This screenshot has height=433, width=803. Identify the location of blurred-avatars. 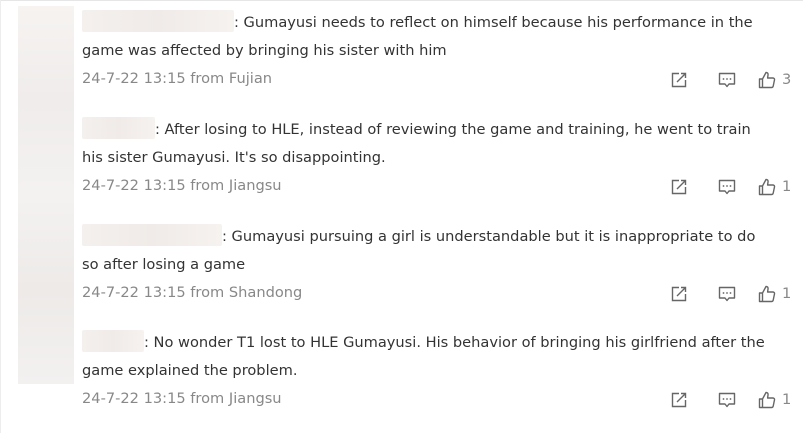
(46, 195).